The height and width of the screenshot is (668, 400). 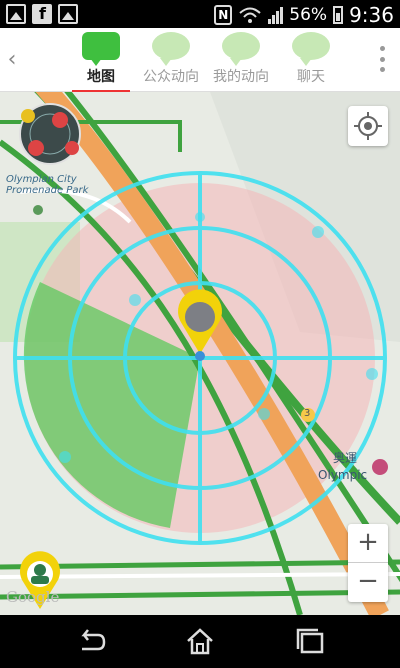 What do you see at coordinates (241, 49) in the screenshot?
I see `my-trends-icon` at bounding box center [241, 49].